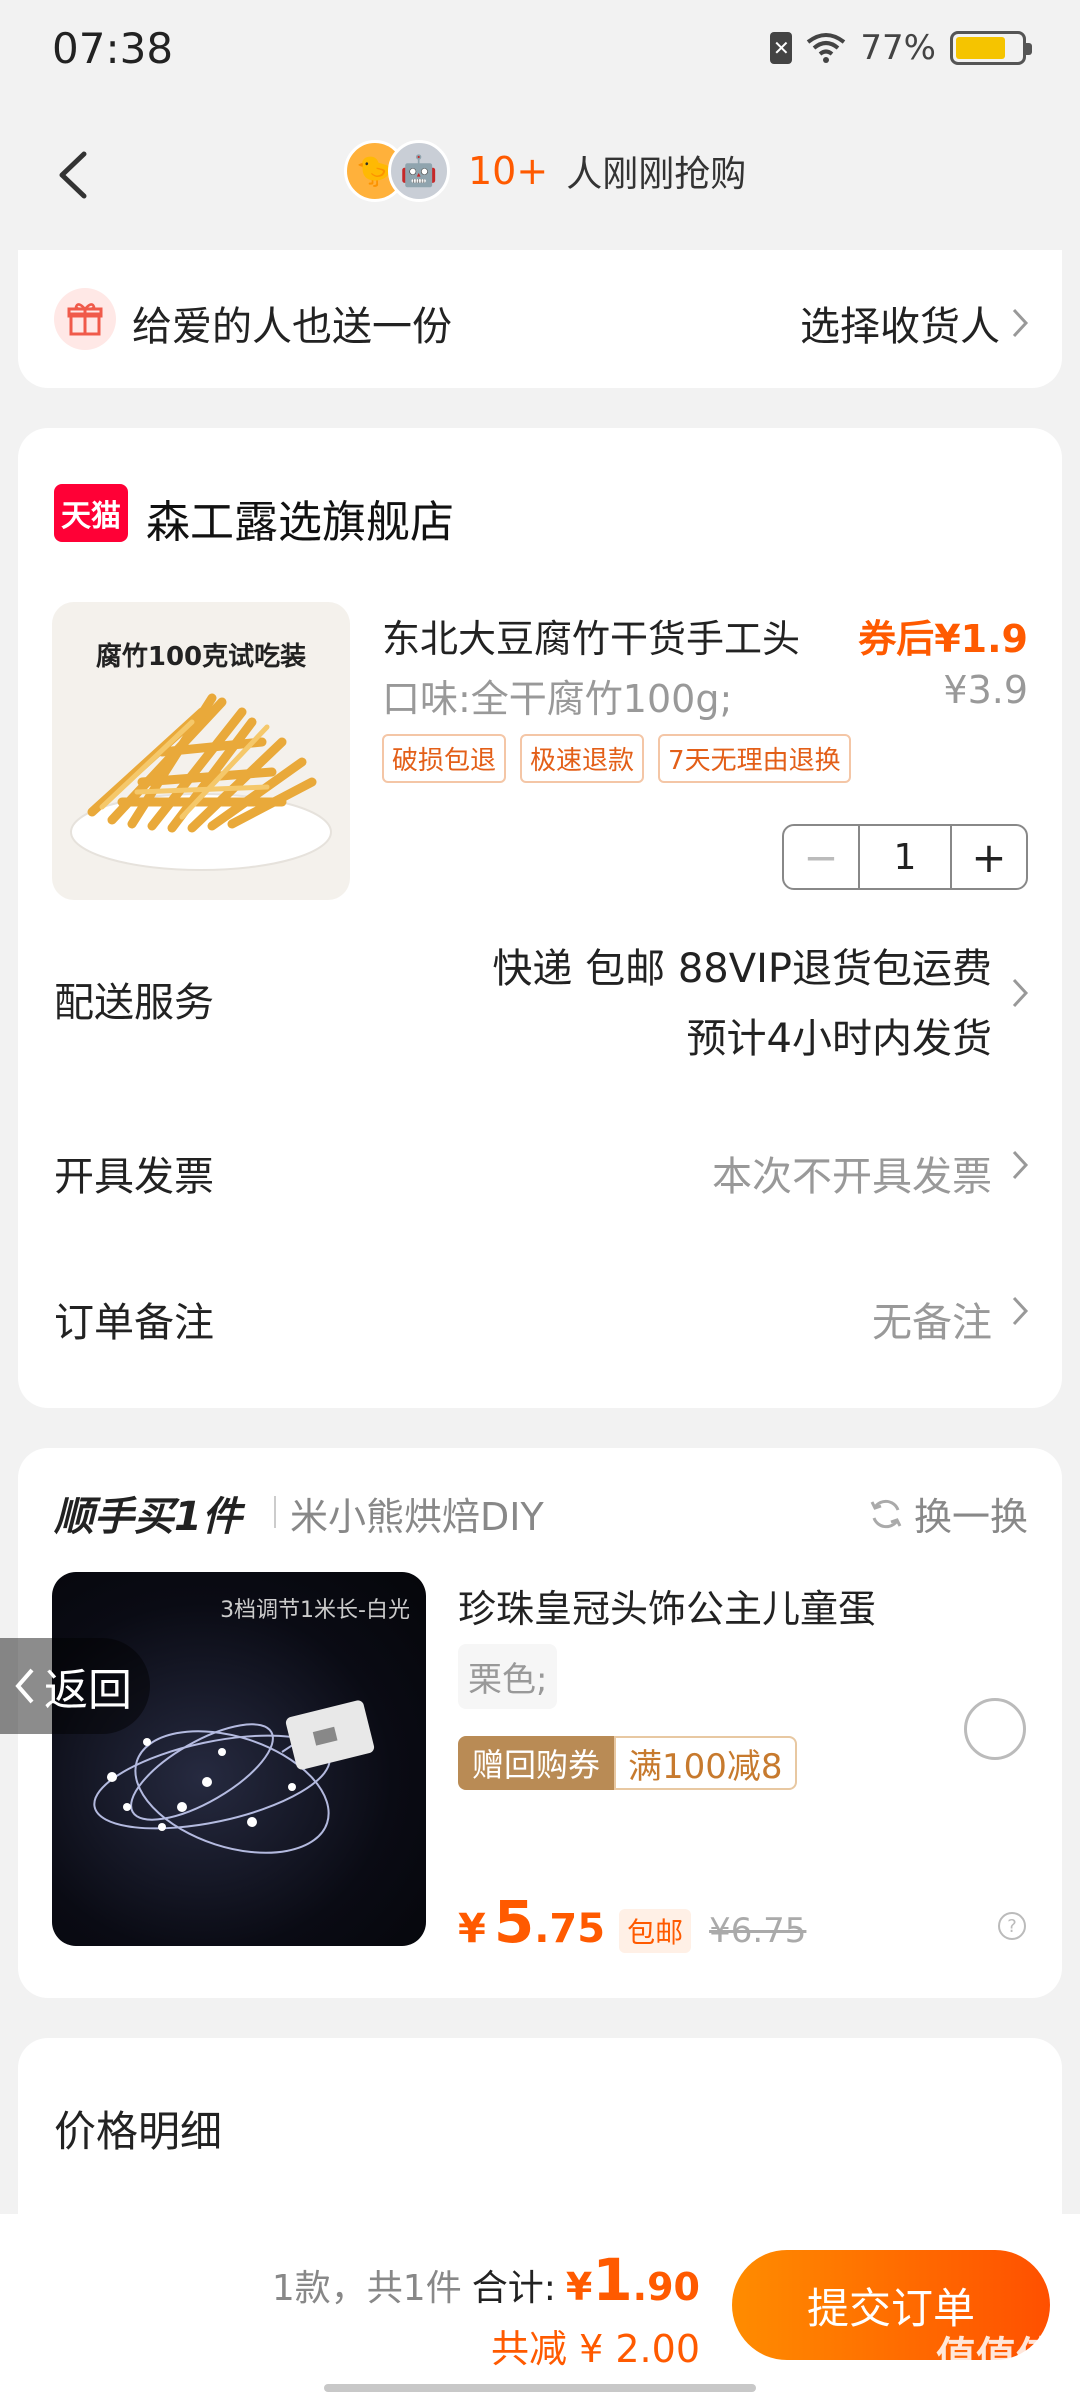 Image resolution: width=1080 pixels, height=2400 pixels. Describe the element at coordinates (91, 513) in the screenshot. I see `tmall-logo: 天猫` at that location.